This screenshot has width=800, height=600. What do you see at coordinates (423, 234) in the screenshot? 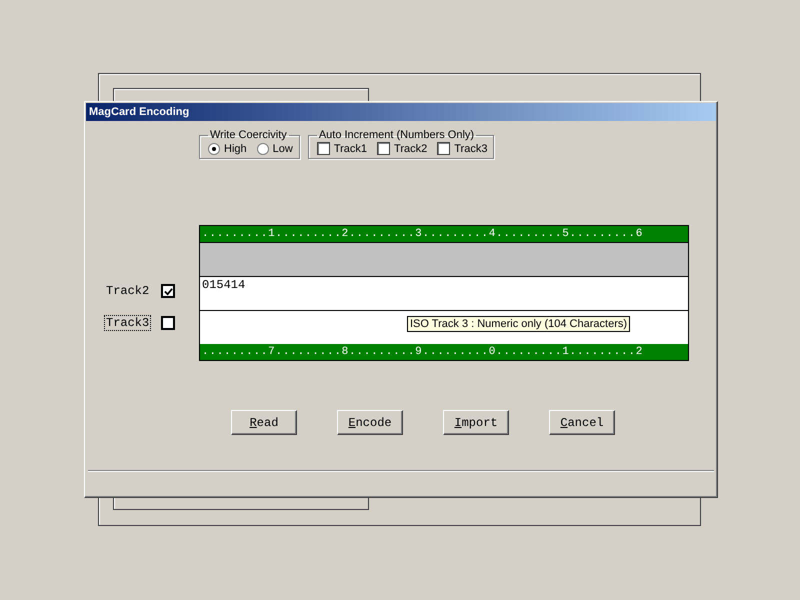
I see `ruler-text: .........1.........2.........3.........4.........5.........6` at bounding box center [423, 234].